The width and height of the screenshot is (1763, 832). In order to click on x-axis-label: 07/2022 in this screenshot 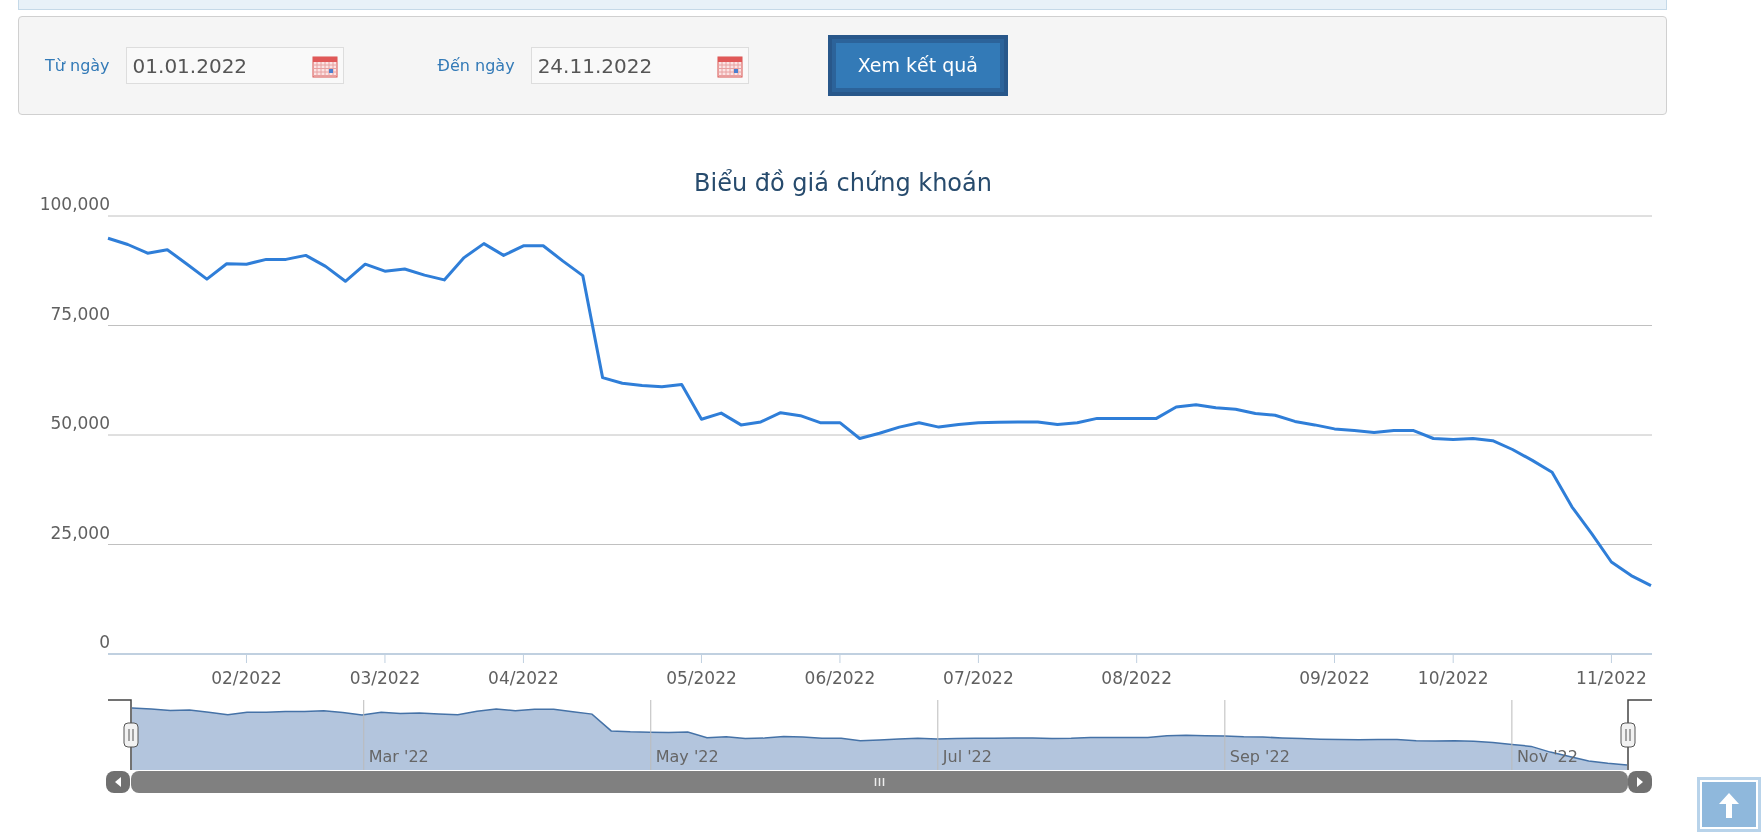, I will do `click(978, 678)`.